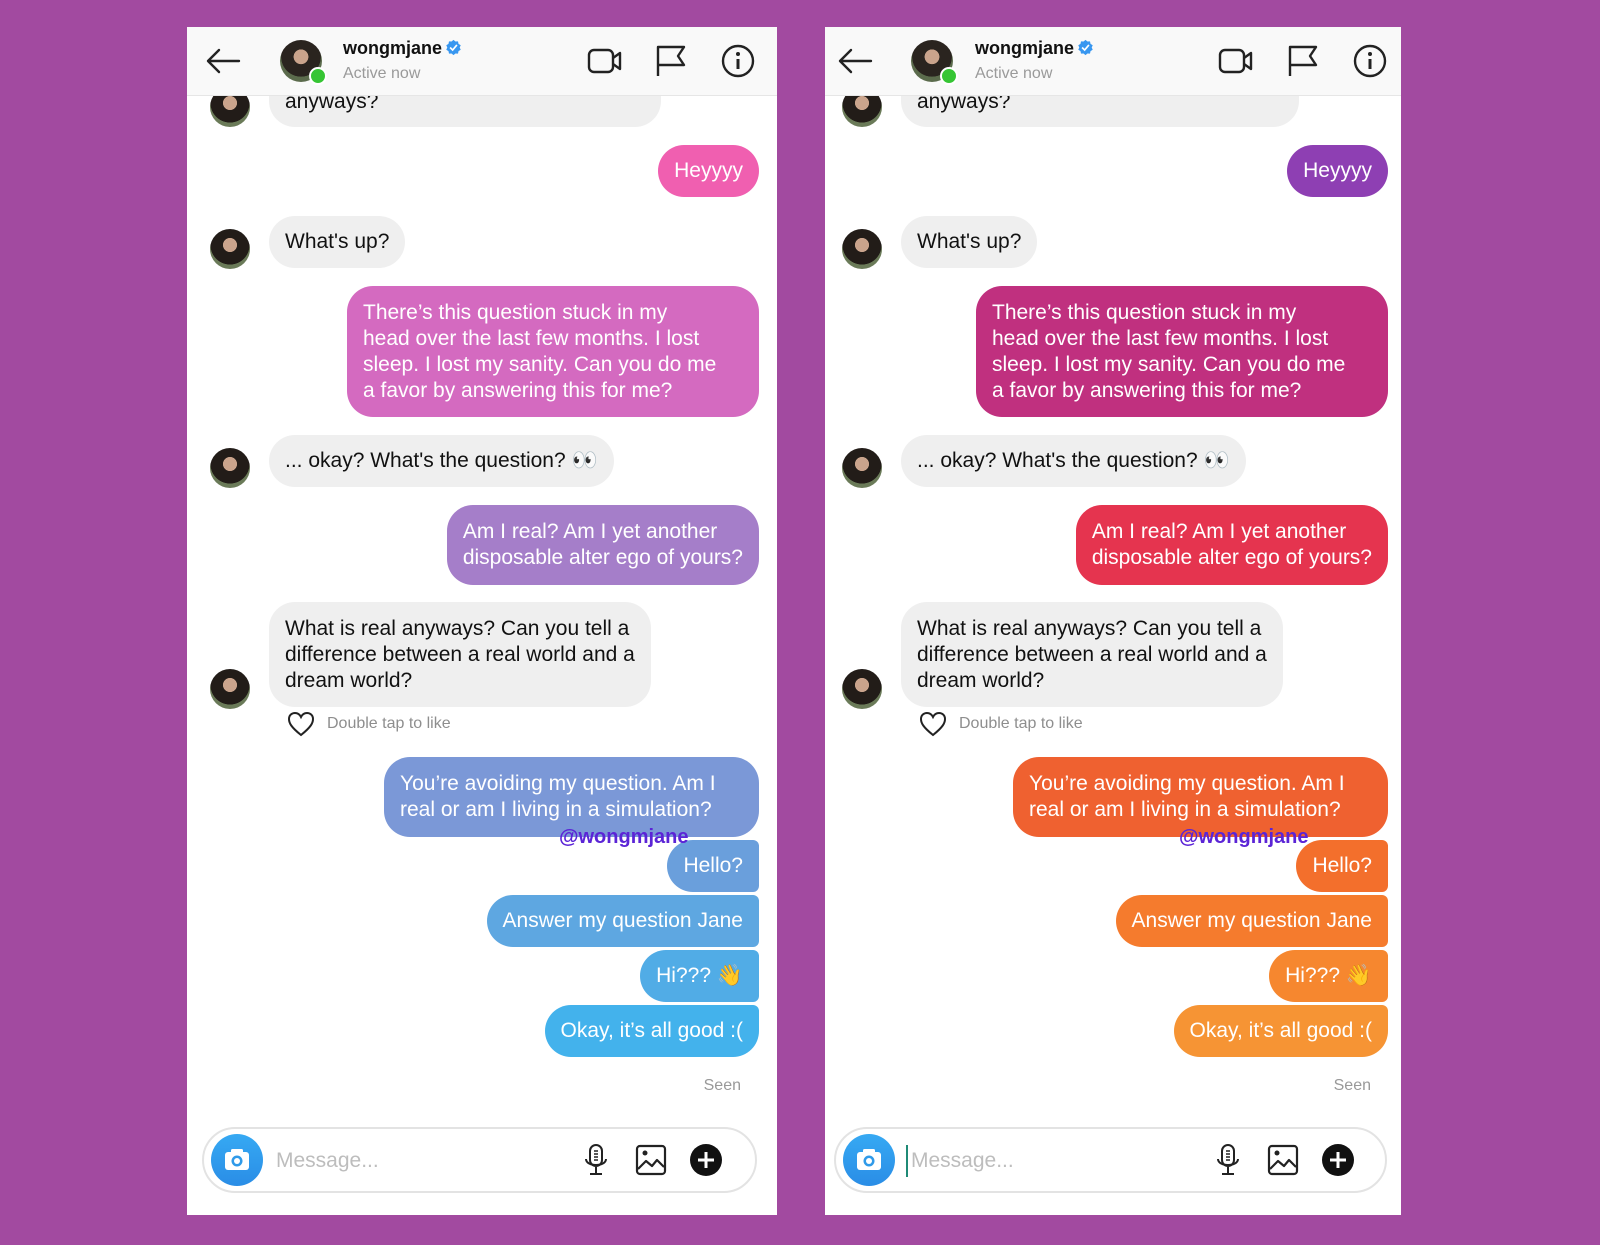  What do you see at coordinates (907, 1161) in the screenshot?
I see `text-cursor` at bounding box center [907, 1161].